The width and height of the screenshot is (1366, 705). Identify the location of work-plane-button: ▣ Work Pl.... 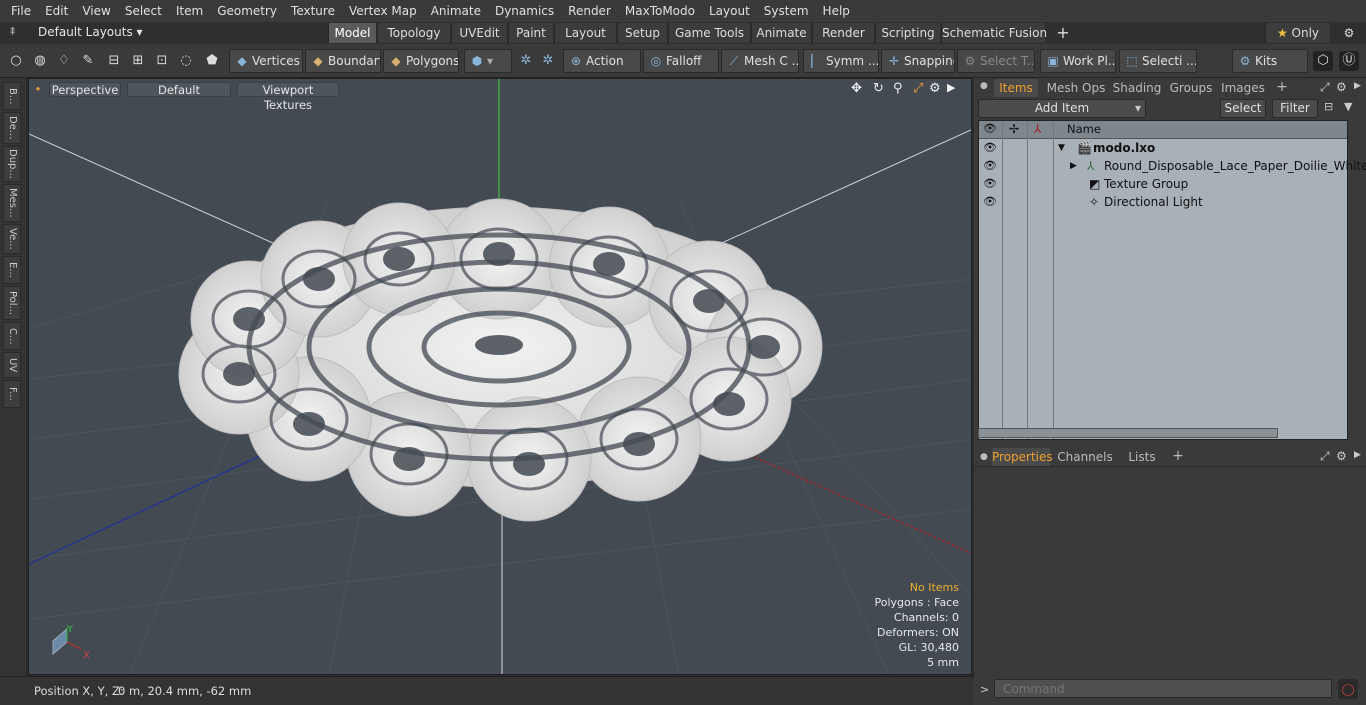
(1078, 61).